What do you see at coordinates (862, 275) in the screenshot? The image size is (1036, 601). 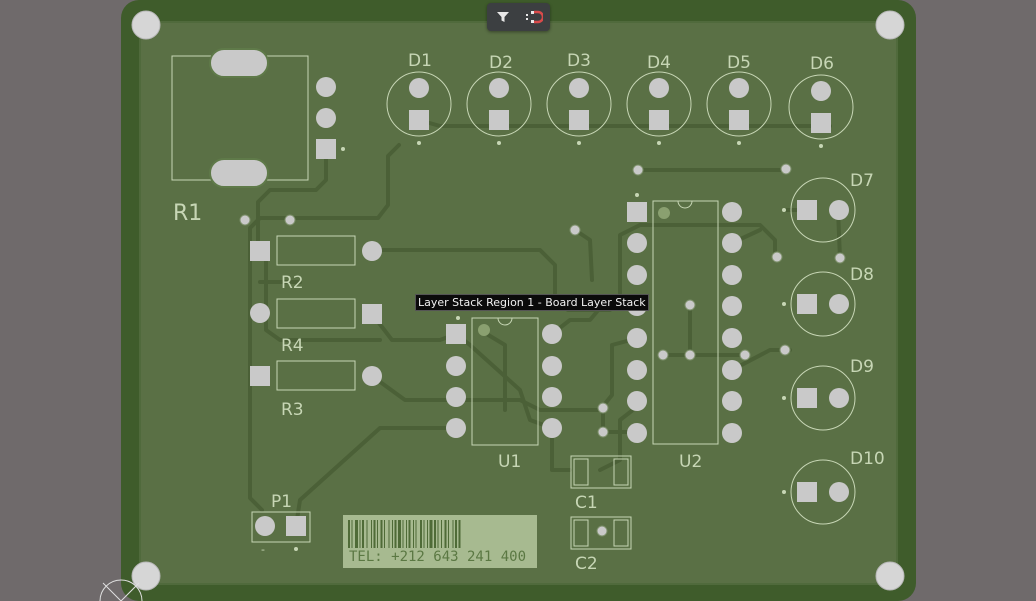 I see `label-d8: D8` at bounding box center [862, 275].